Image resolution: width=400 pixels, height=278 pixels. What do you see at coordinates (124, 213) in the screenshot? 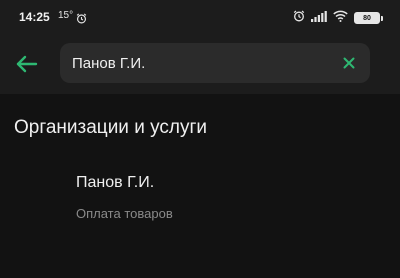
I see `result-subtitle: Оплата товаров` at bounding box center [124, 213].